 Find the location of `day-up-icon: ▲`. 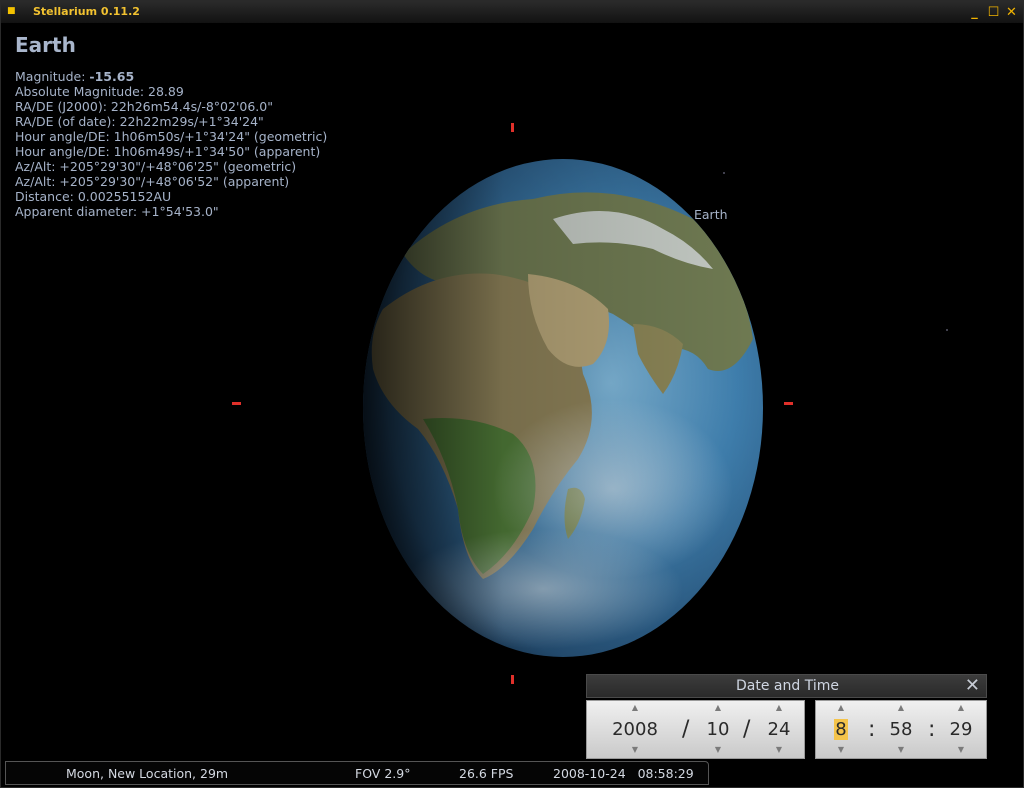

day-up-icon: ▲ is located at coordinates (779, 707).